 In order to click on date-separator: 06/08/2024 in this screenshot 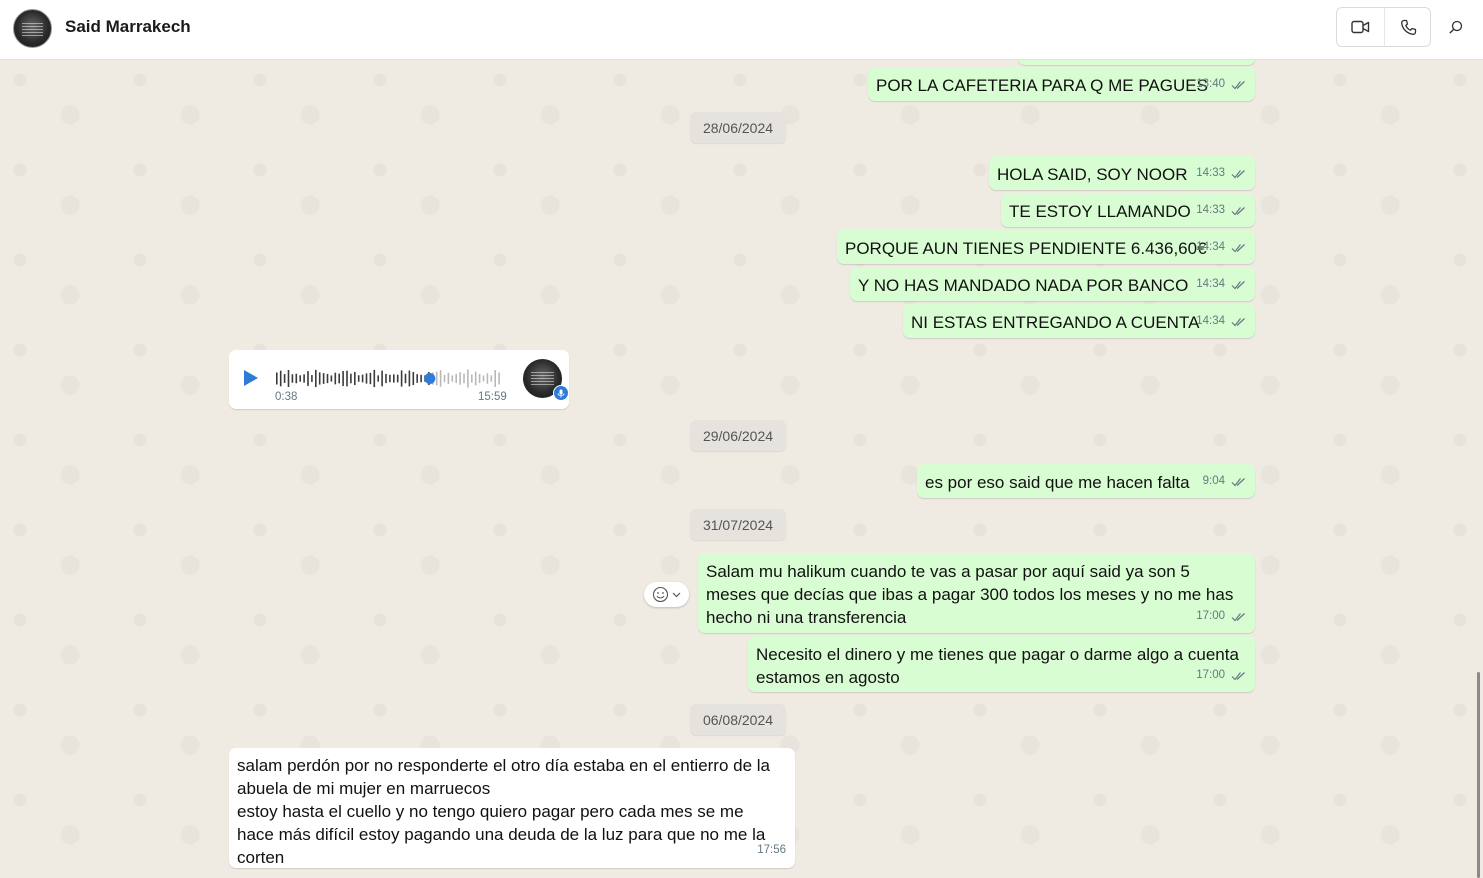, I will do `click(738, 719)`.